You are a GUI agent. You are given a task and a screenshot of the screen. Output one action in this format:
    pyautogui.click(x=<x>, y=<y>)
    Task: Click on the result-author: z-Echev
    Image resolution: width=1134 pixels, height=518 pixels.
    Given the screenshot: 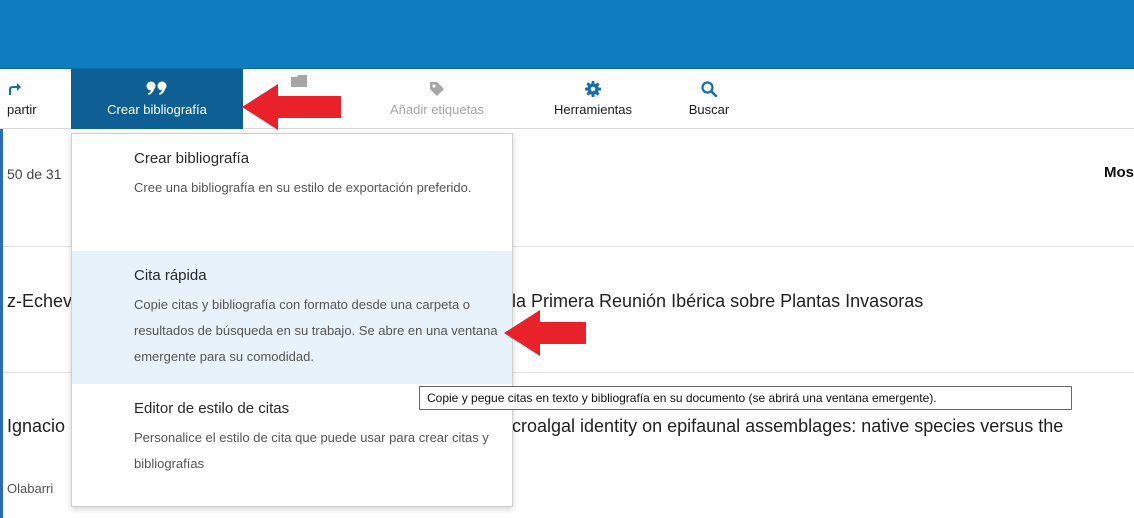 What is the action you would take?
    pyautogui.click(x=39, y=301)
    